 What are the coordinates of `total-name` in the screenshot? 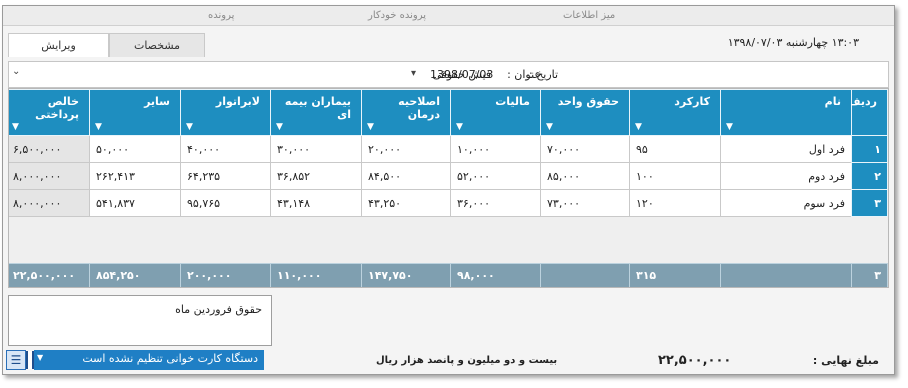 It's located at (786, 275).